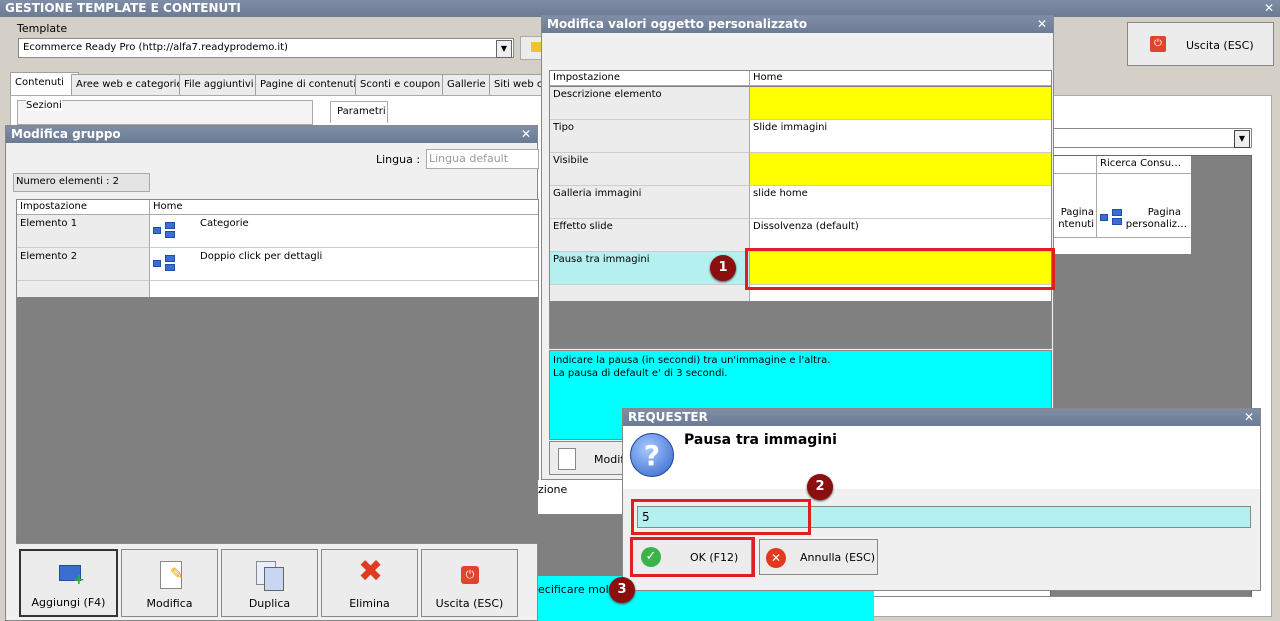  Describe the element at coordinates (81, 182) in the screenshot. I see `element-count: Numero elementi : 2` at that location.